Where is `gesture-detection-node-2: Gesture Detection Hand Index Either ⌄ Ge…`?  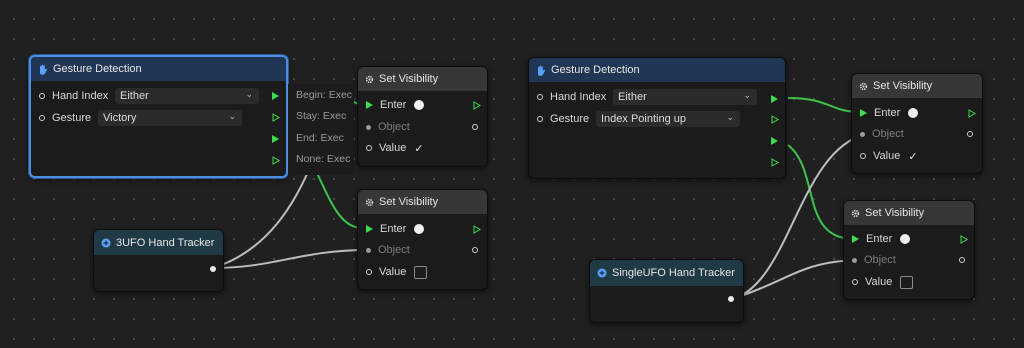 gesture-detection-node-2: Gesture Detection Hand Index Either ⌄ Ge… is located at coordinates (657, 118).